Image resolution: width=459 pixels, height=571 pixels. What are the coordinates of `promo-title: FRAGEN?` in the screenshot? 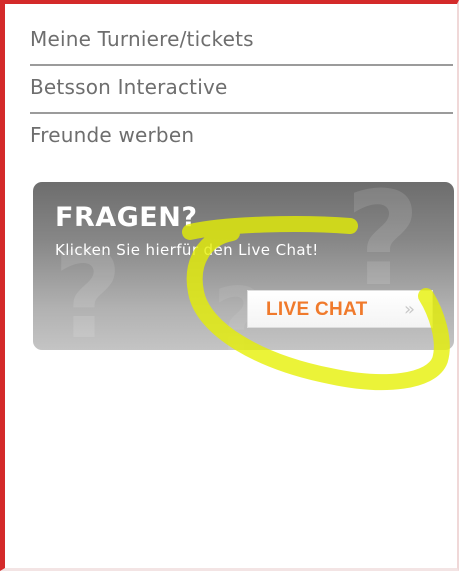 It's located at (126, 217).